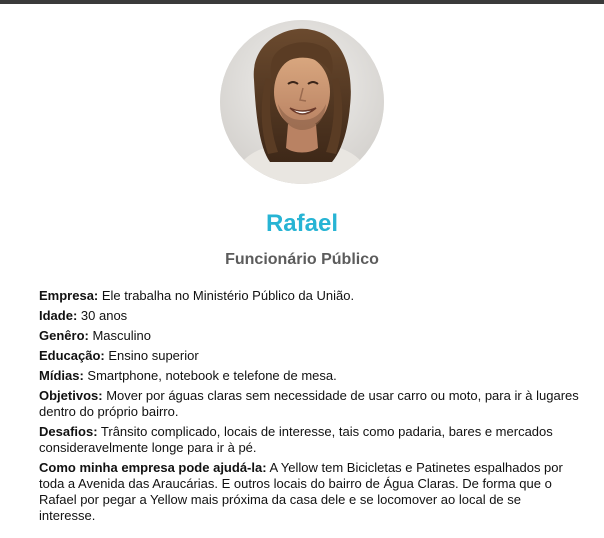 The image size is (604, 538). I want to click on avatar, so click(302, 102).